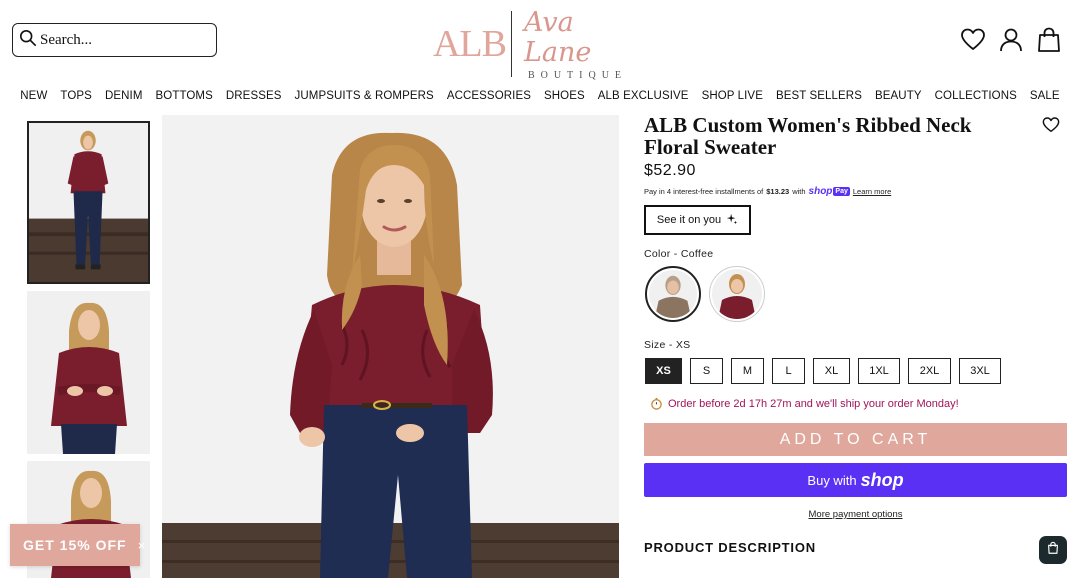  I want to click on color-label: Color - Coffee, so click(679, 254).